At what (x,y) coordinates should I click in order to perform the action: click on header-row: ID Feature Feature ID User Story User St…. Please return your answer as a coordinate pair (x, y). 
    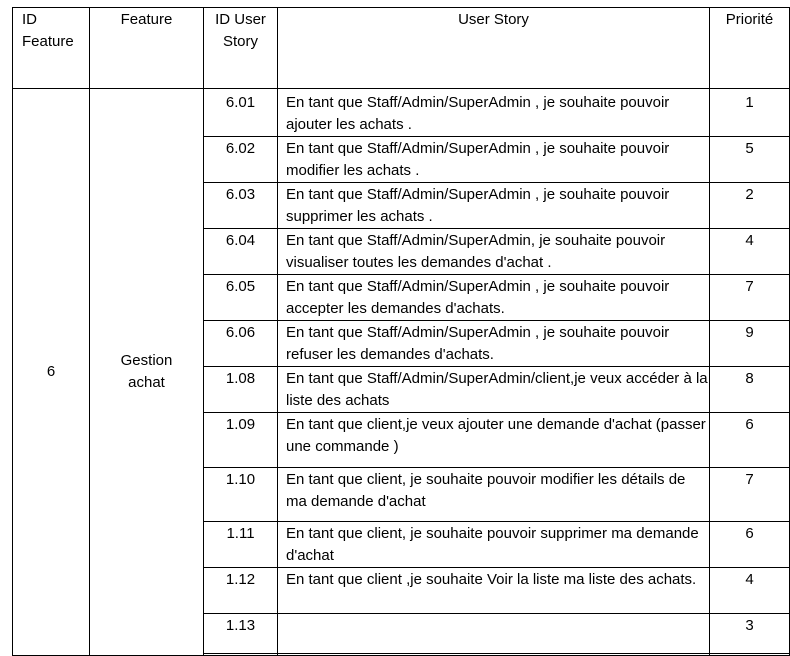
    Looking at the image, I should click on (401, 48).